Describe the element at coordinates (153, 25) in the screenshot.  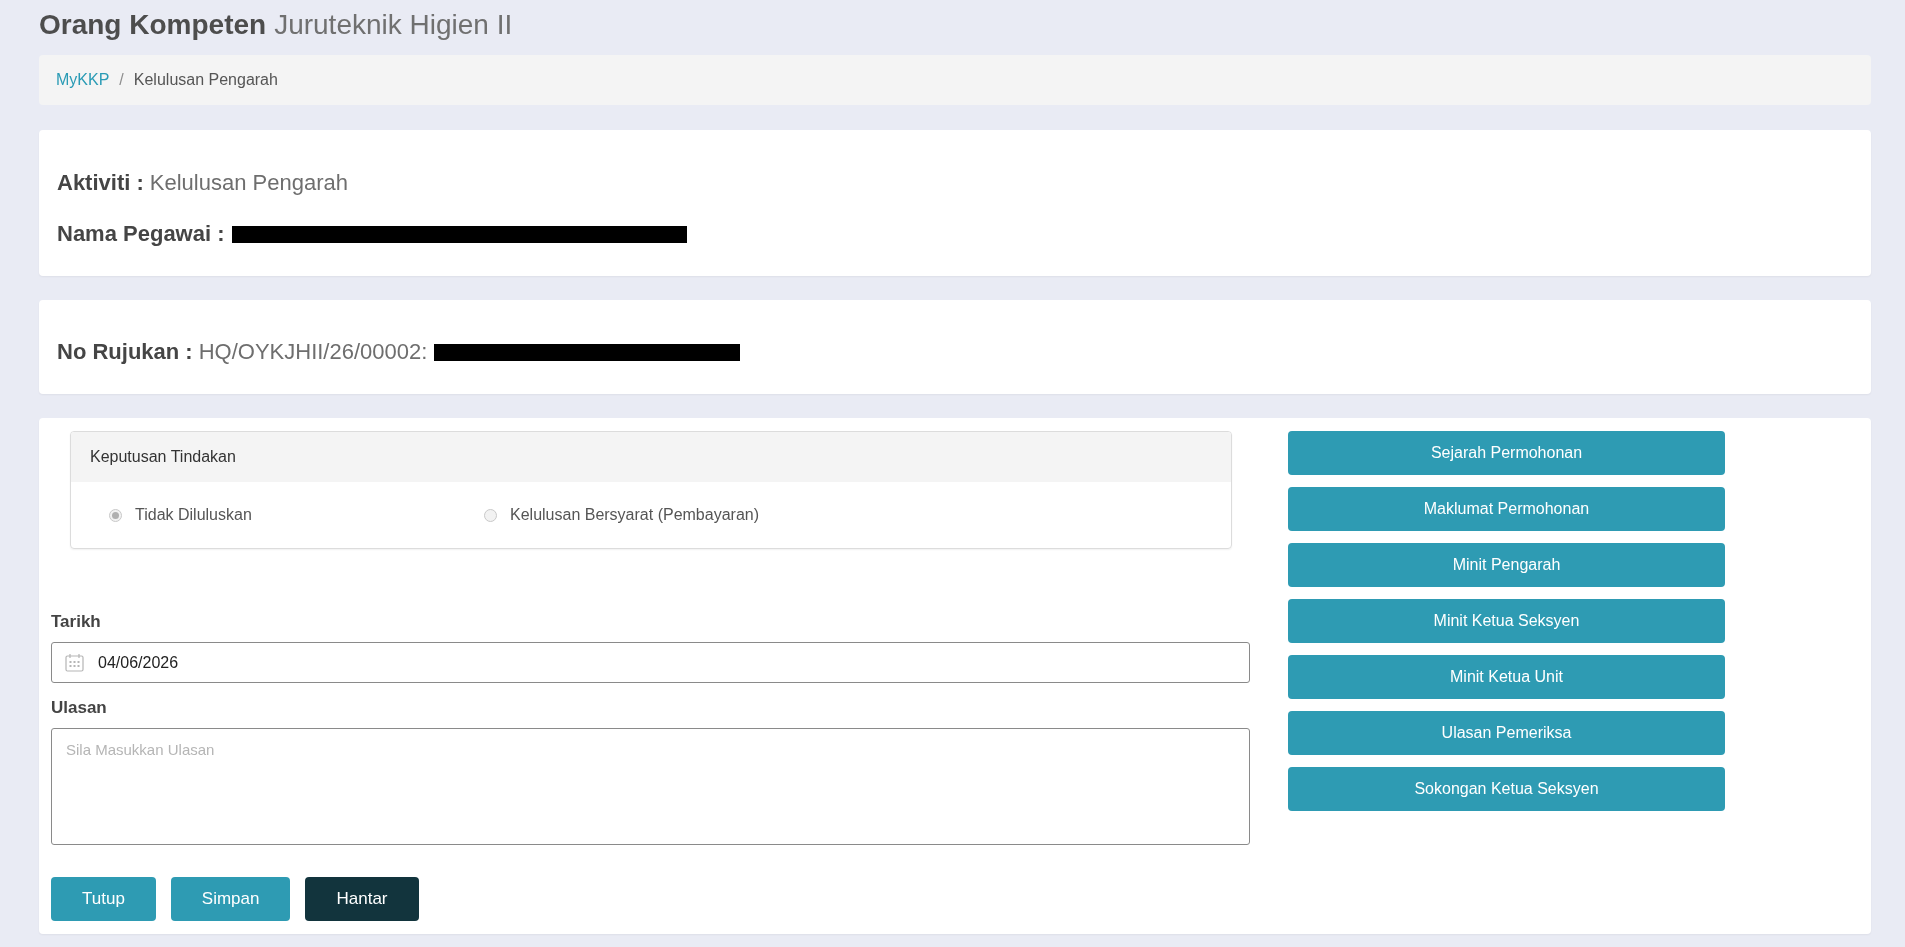
I see `page-title: Orang Kompeten` at that location.